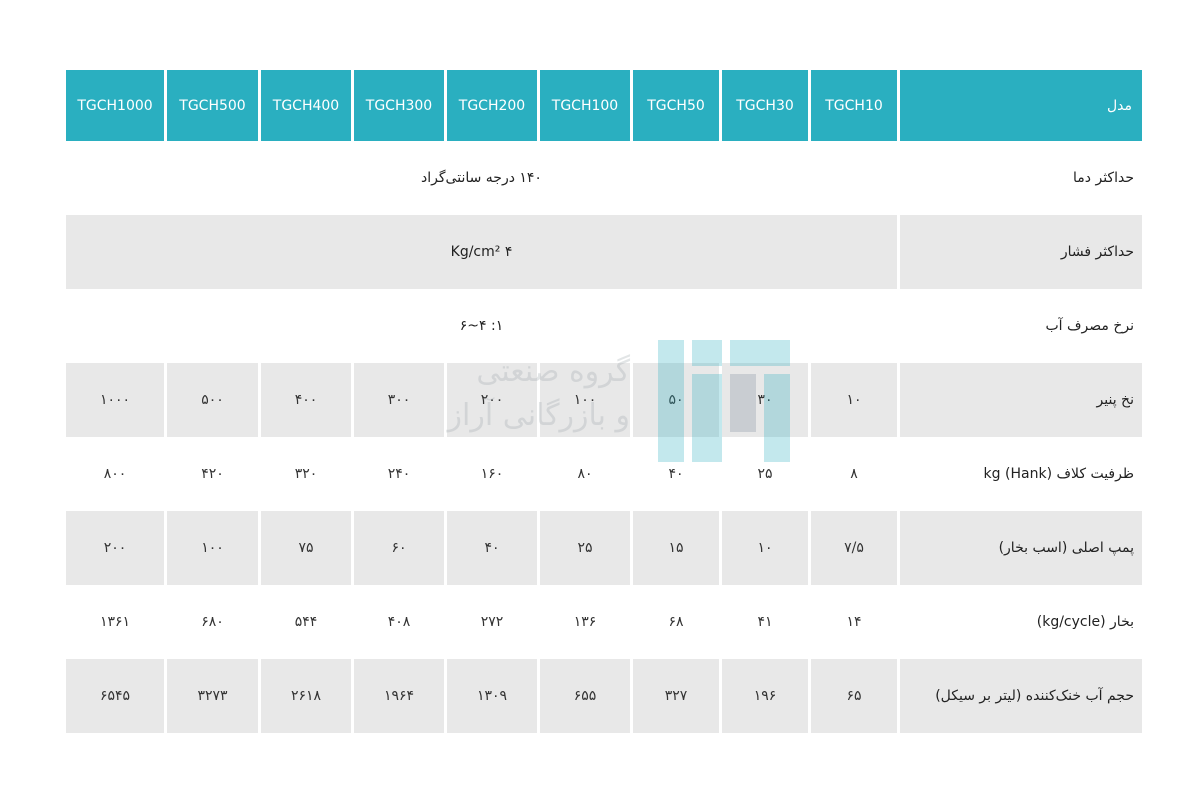 Image resolution: width=1200 pixels, height=800 pixels. I want to click on table-cell: ۶۵۴۵, so click(115, 696).